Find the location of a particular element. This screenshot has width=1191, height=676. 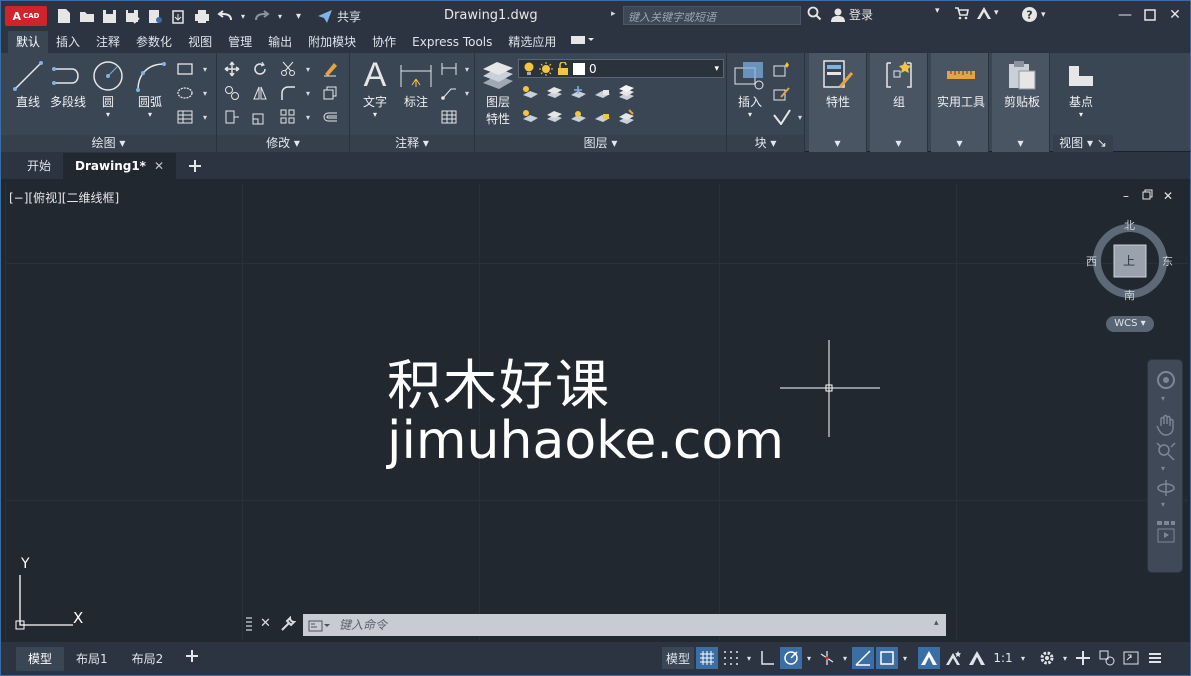

arc-button: 圆弧 ▾ is located at coordinates (150, 89).